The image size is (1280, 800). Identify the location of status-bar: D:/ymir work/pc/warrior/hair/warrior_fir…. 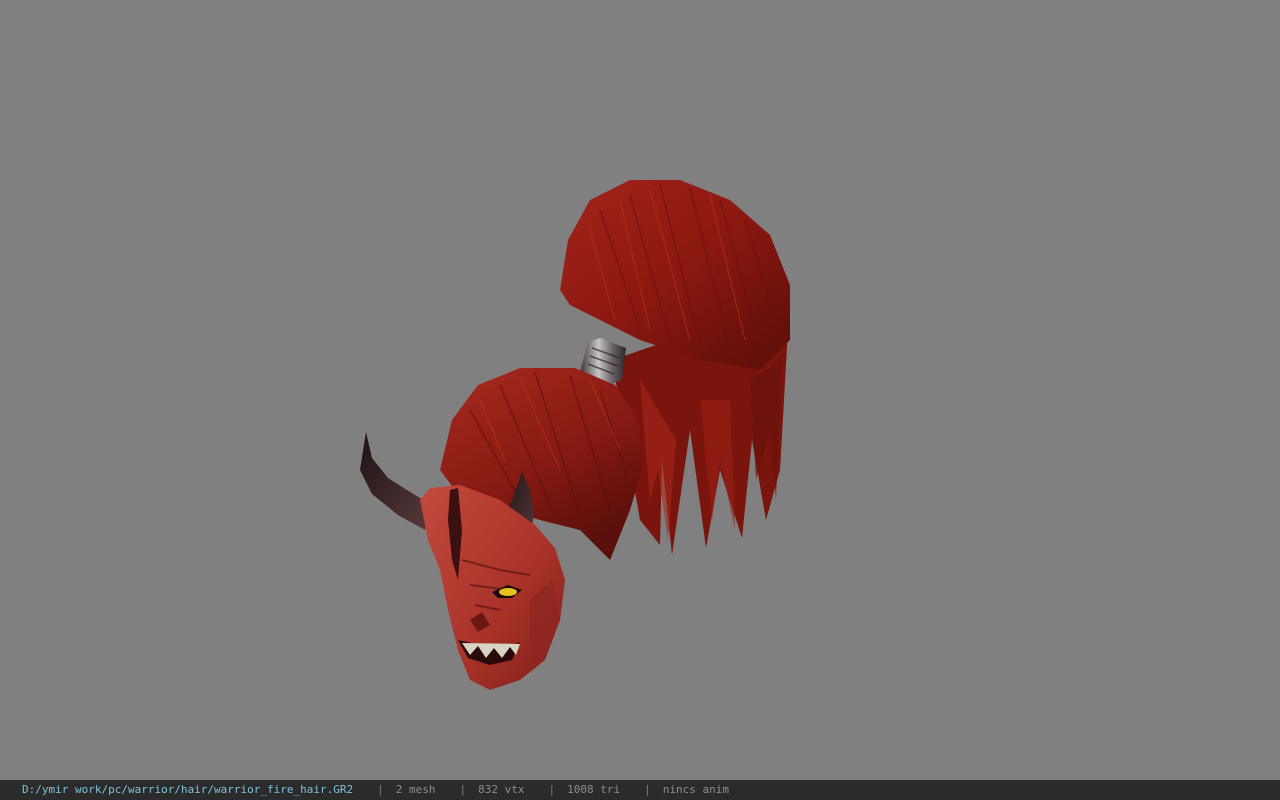
(640, 790).